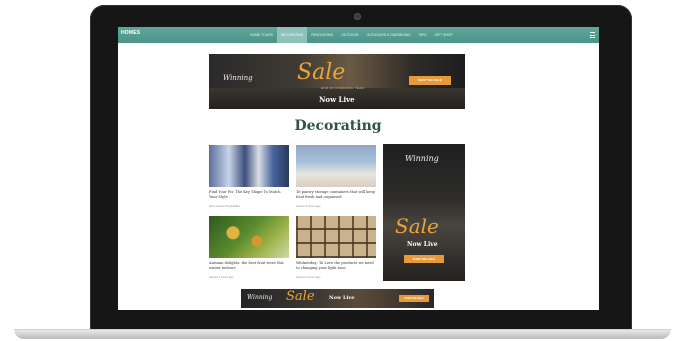 This screenshot has height=341, width=683. Describe the element at coordinates (342, 334) in the screenshot. I see `laptop-base` at that location.